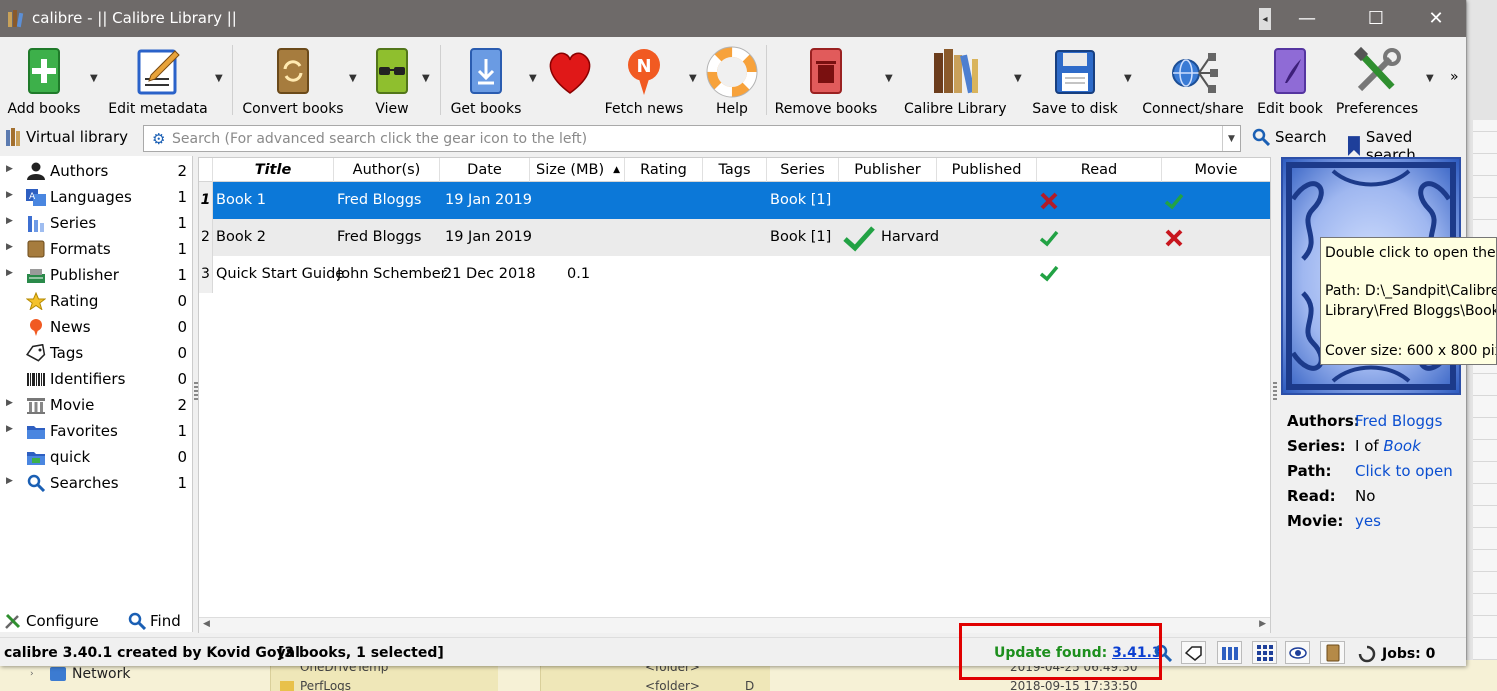 The width and height of the screenshot is (1497, 691). I want to click on edit-book-button: Edit book, so click(1290, 80).